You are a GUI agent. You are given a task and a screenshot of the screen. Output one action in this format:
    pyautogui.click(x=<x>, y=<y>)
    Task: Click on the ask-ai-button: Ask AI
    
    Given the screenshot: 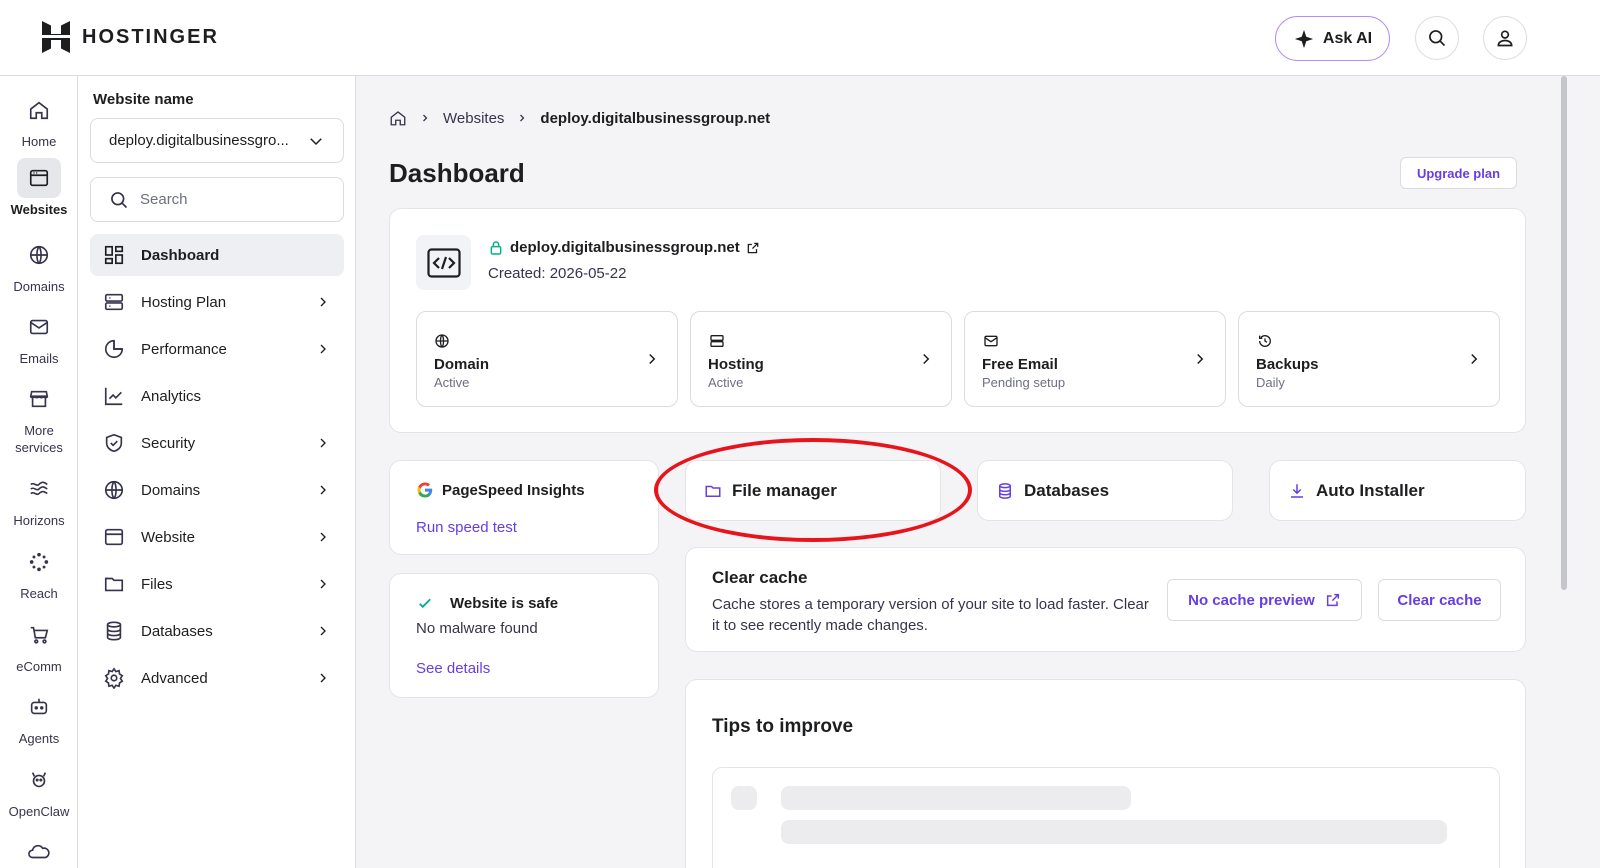 What is the action you would take?
    pyautogui.click(x=1332, y=38)
    